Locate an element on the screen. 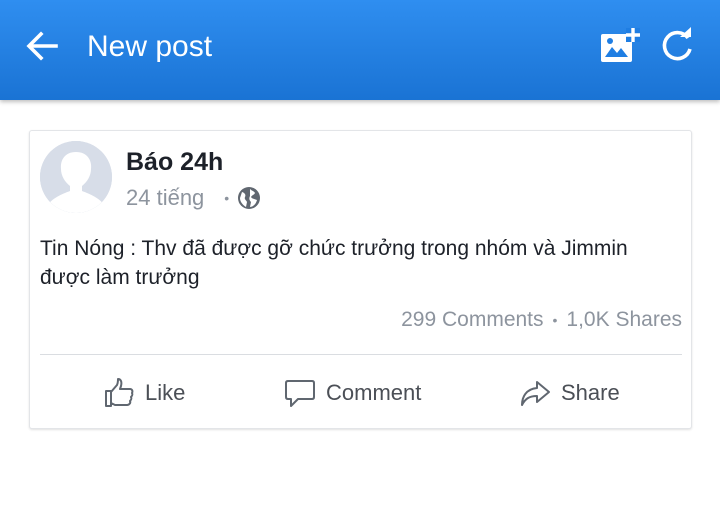 Image resolution: width=720 pixels, height=532 pixels. post-meta: 24 tiếng • is located at coordinates (193, 198).